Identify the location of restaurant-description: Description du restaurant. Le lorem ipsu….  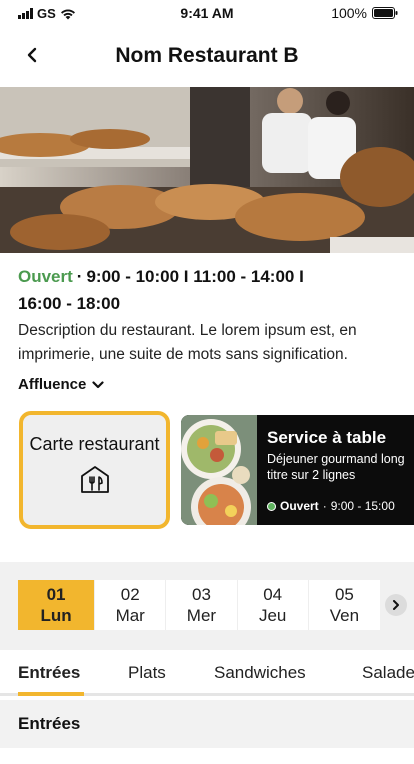
(187, 342).